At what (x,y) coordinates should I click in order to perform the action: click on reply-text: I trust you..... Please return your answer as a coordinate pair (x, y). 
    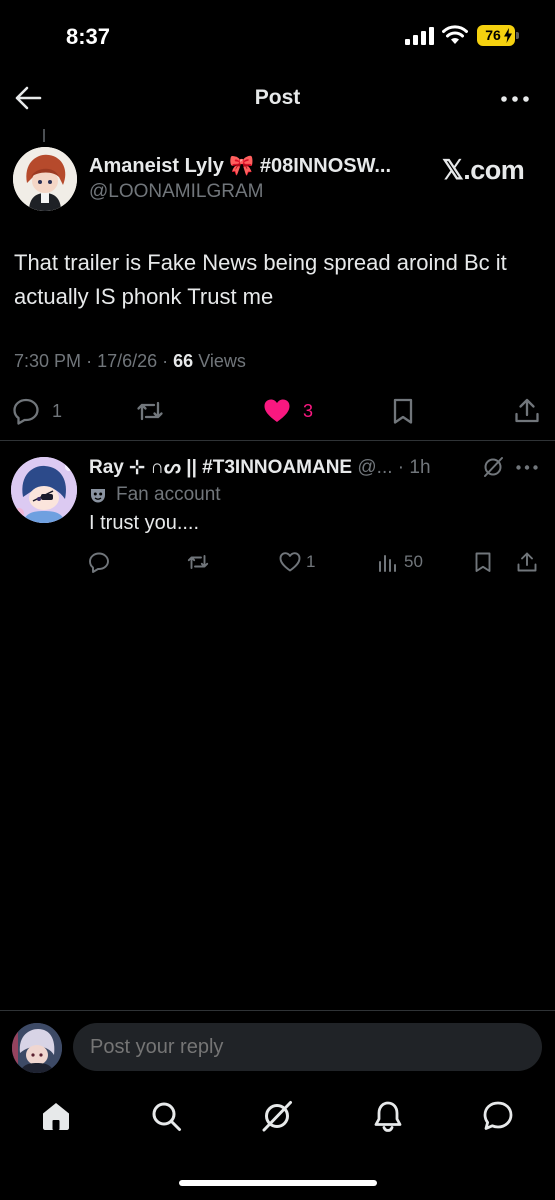
    Looking at the image, I should click on (144, 523).